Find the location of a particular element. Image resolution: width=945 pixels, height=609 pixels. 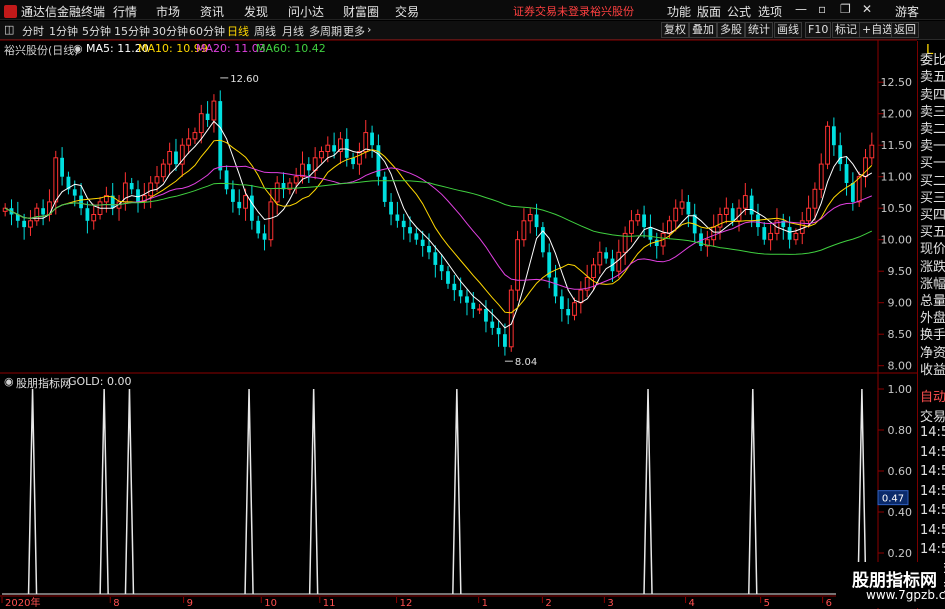

tick-time-label: 14:55 is located at coordinates (932, 432).